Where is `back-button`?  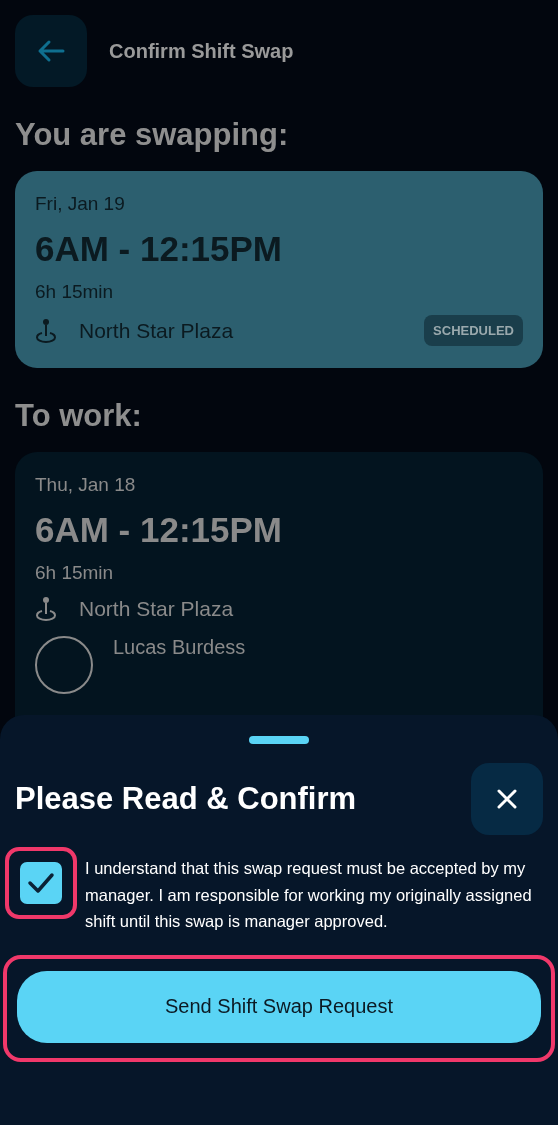
back-button is located at coordinates (51, 51).